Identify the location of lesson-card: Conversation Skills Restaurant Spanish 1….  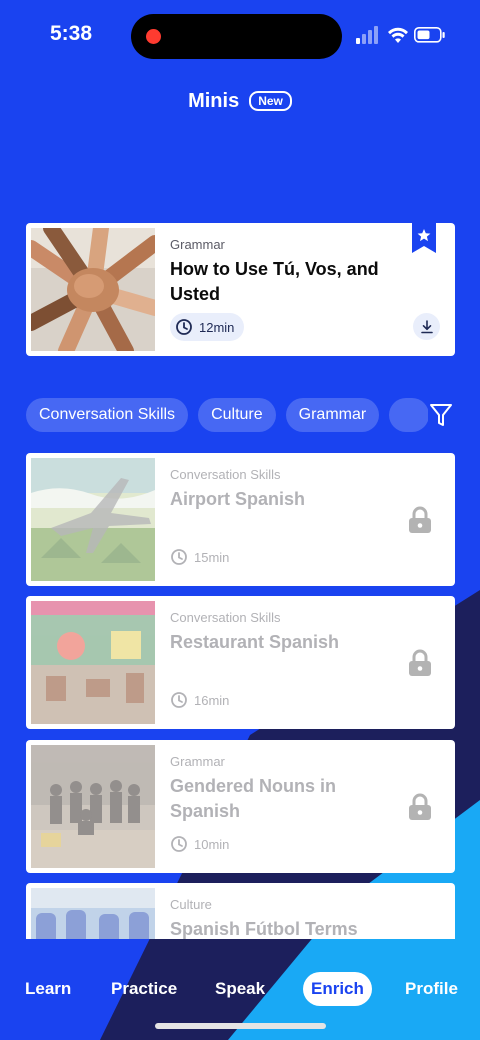
(240, 662).